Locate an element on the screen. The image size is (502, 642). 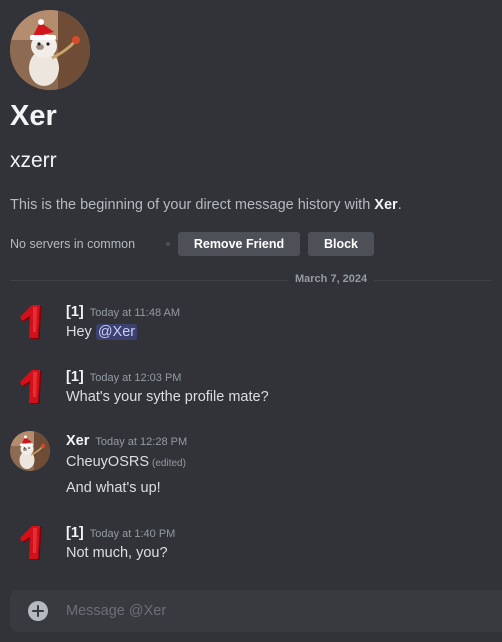
date-divider-label: March 7, 2024 is located at coordinates (331, 279).